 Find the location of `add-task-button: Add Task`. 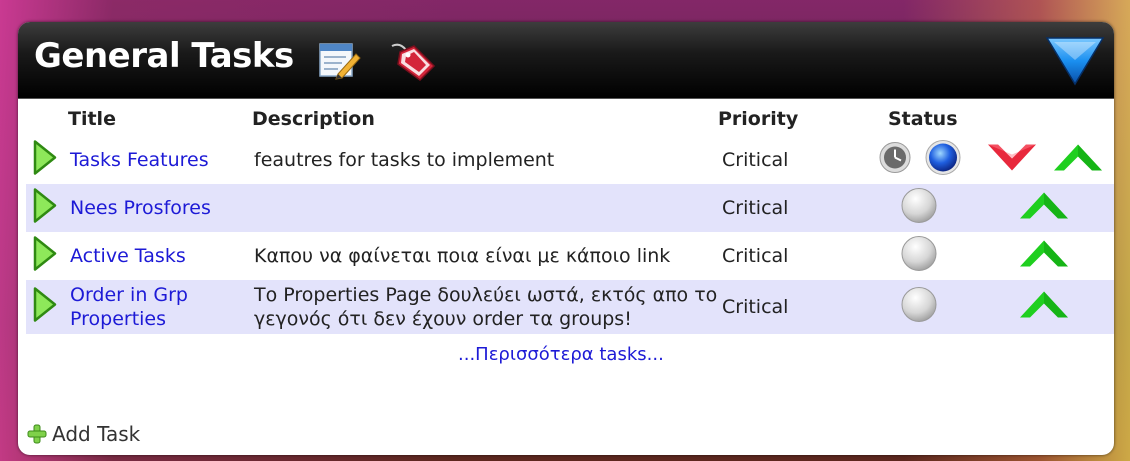

add-task-button: Add Task is located at coordinates (83, 434).